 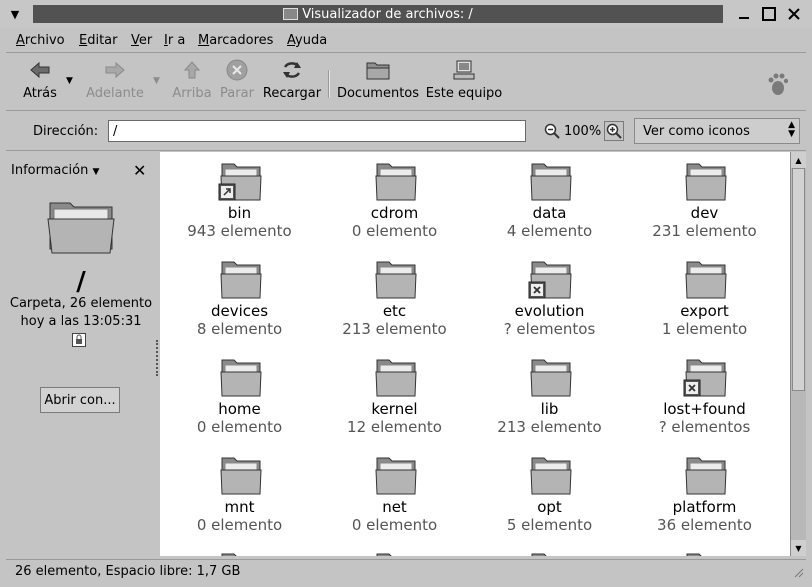 I want to click on view-mode-select: Ver como iconos ▲ ▼, so click(x=717, y=131).